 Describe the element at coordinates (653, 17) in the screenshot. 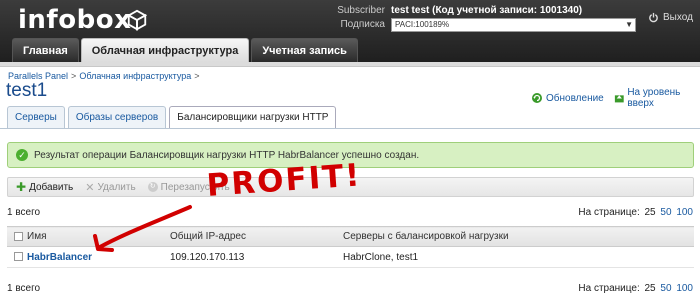

I see `power-icon` at that location.